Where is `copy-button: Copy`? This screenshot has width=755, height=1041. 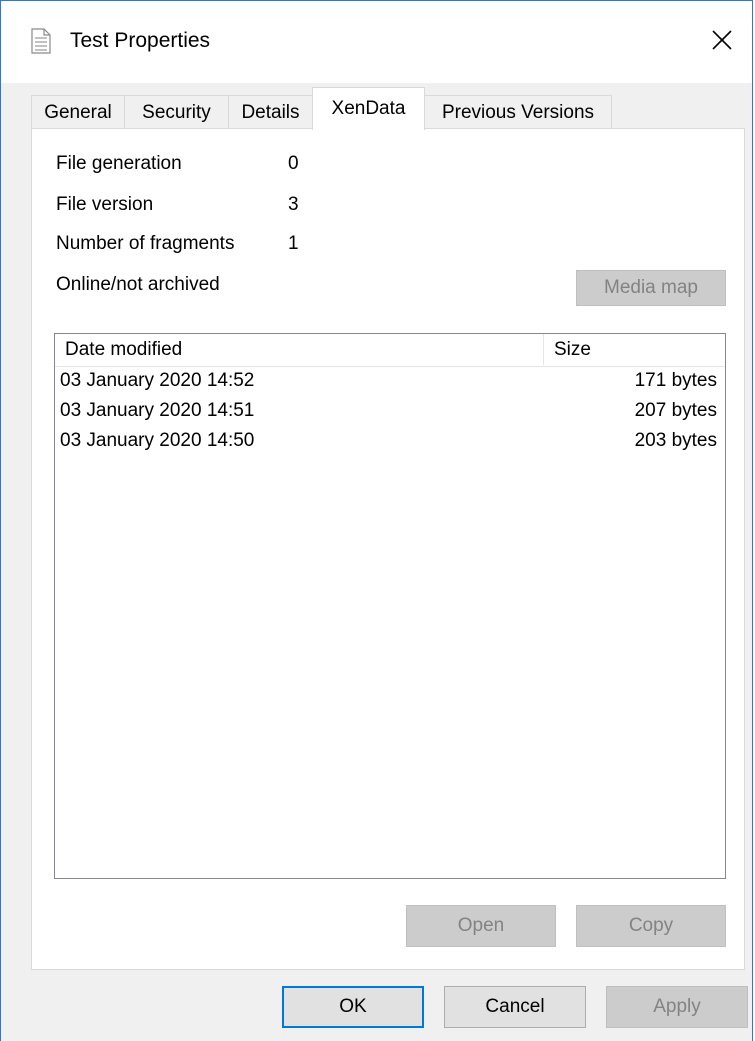 copy-button: Copy is located at coordinates (651, 926).